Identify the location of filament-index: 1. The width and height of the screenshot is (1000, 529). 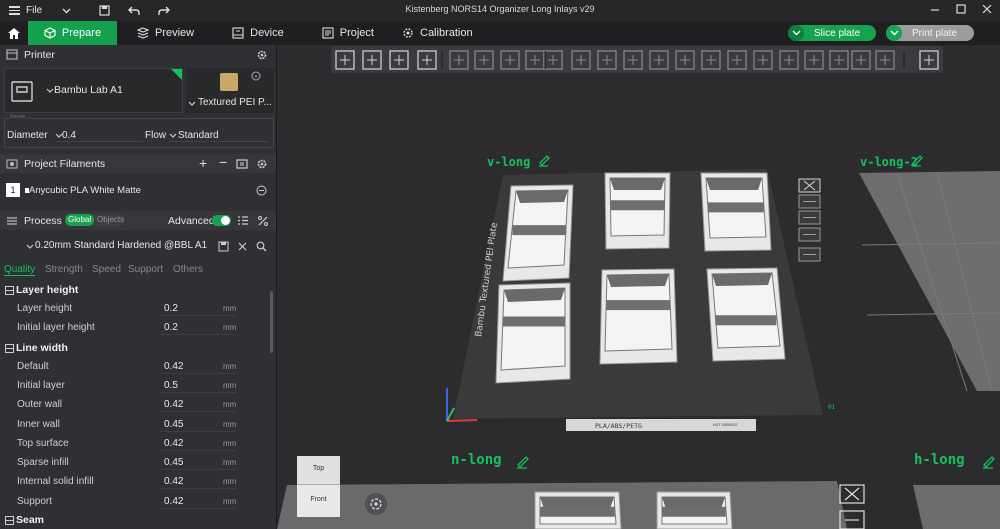
(13, 190).